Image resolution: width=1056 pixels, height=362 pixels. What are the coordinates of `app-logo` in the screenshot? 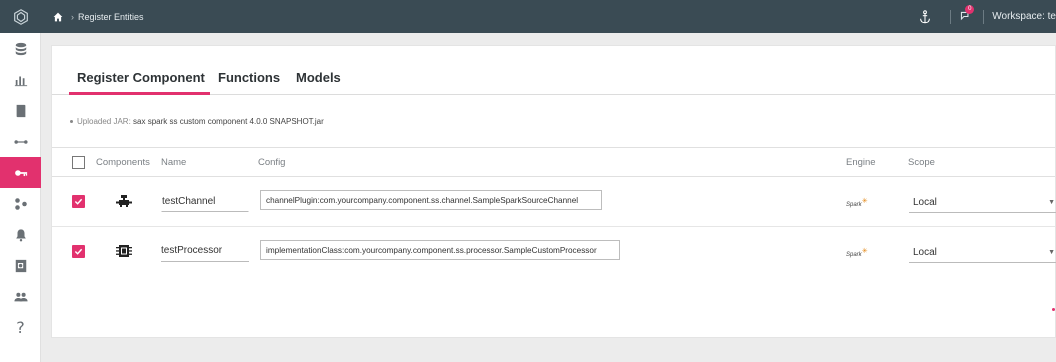 It's located at (20, 16).